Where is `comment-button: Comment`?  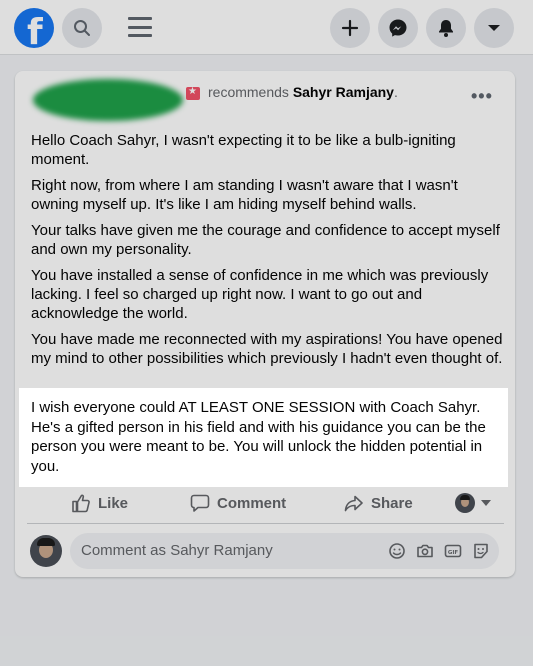
comment-button: Comment is located at coordinates (238, 503).